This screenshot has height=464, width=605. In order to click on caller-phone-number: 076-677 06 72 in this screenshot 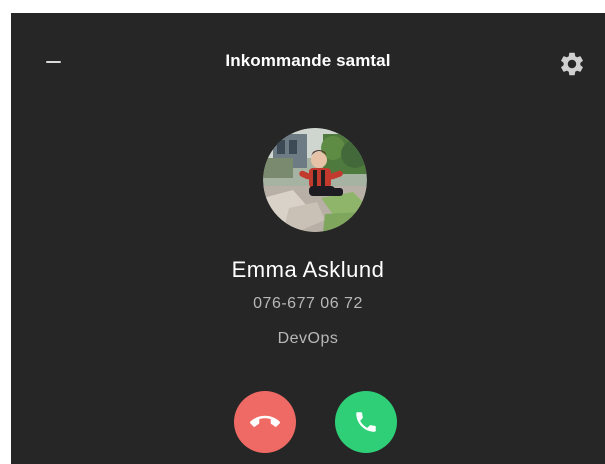, I will do `click(308, 303)`.